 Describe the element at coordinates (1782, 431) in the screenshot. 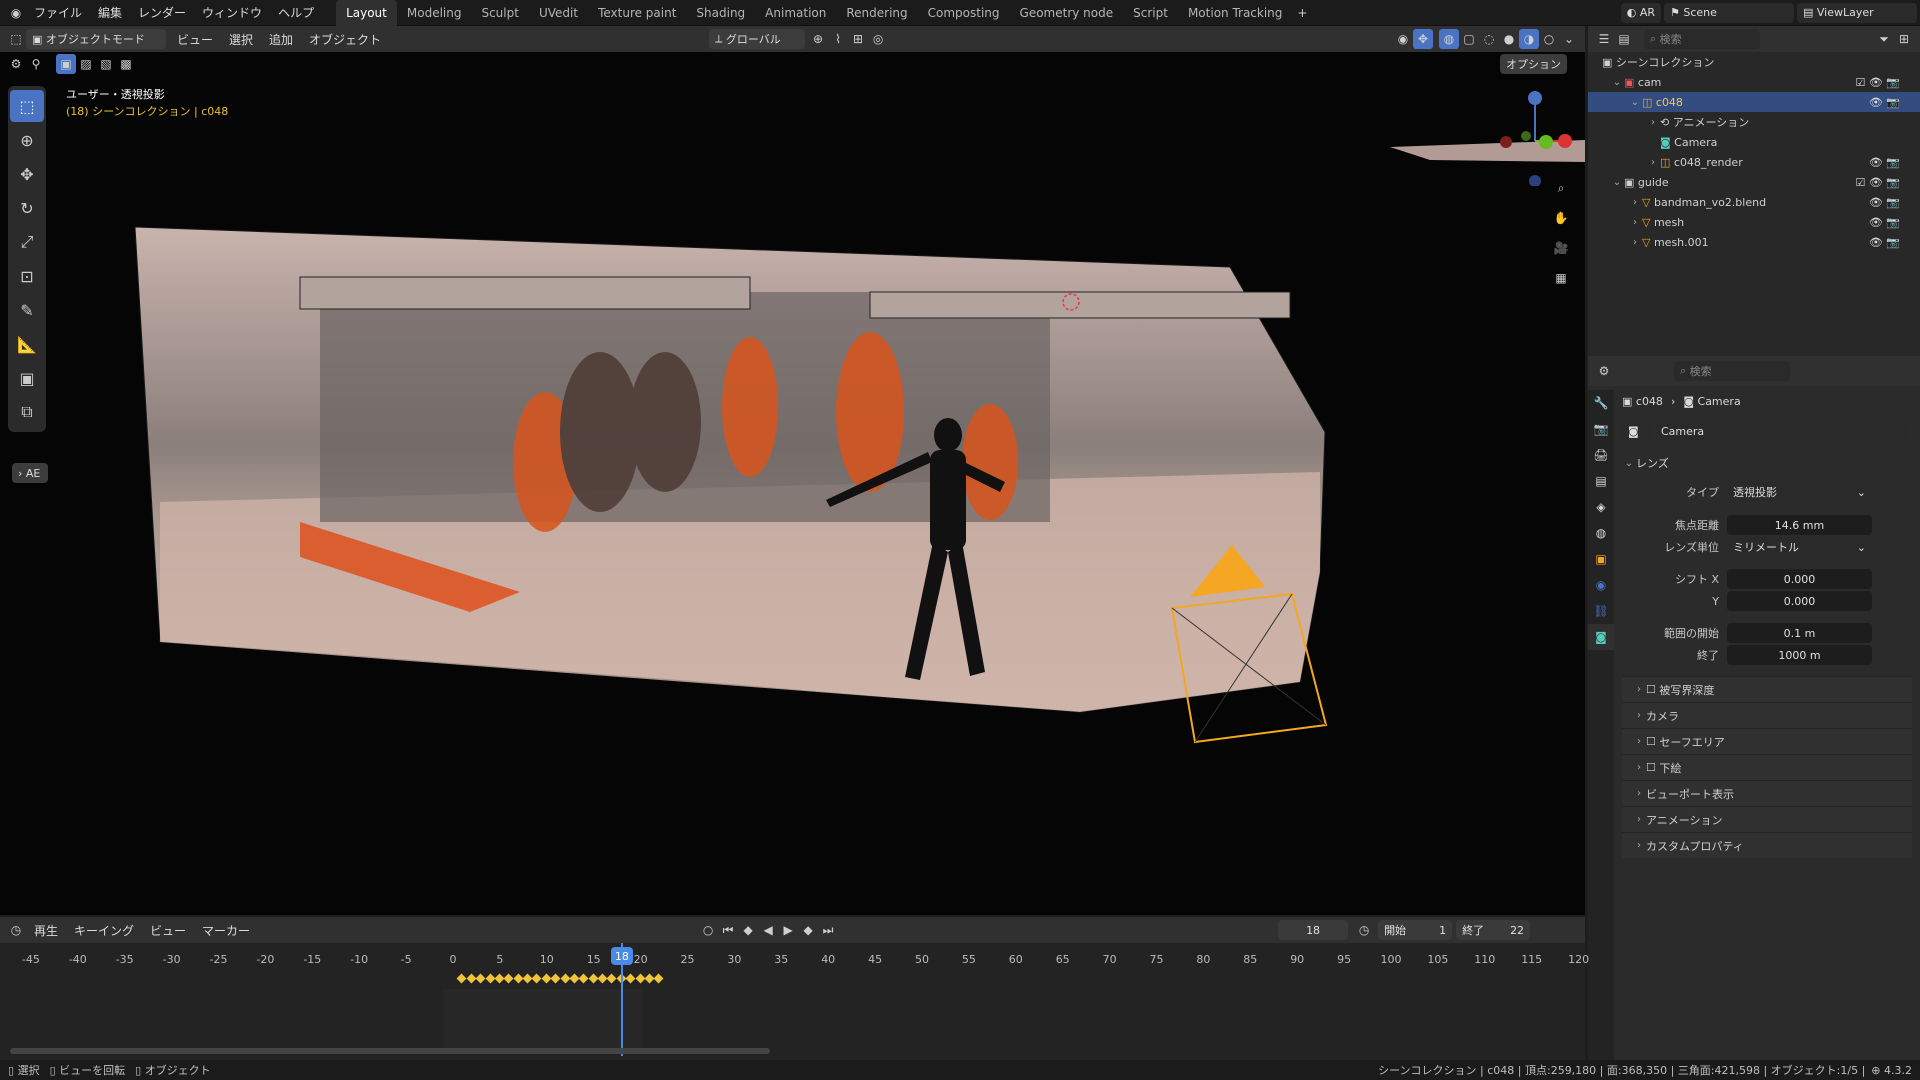

I see `datablock-name-field: Camera` at that location.